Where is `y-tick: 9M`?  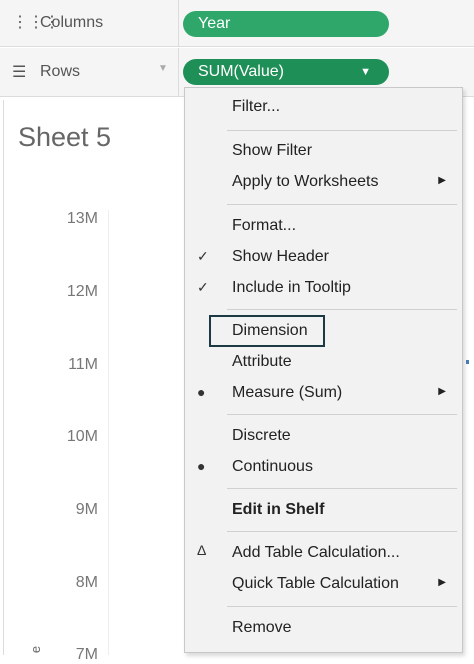 y-tick: 9M is located at coordinates (86, 509).